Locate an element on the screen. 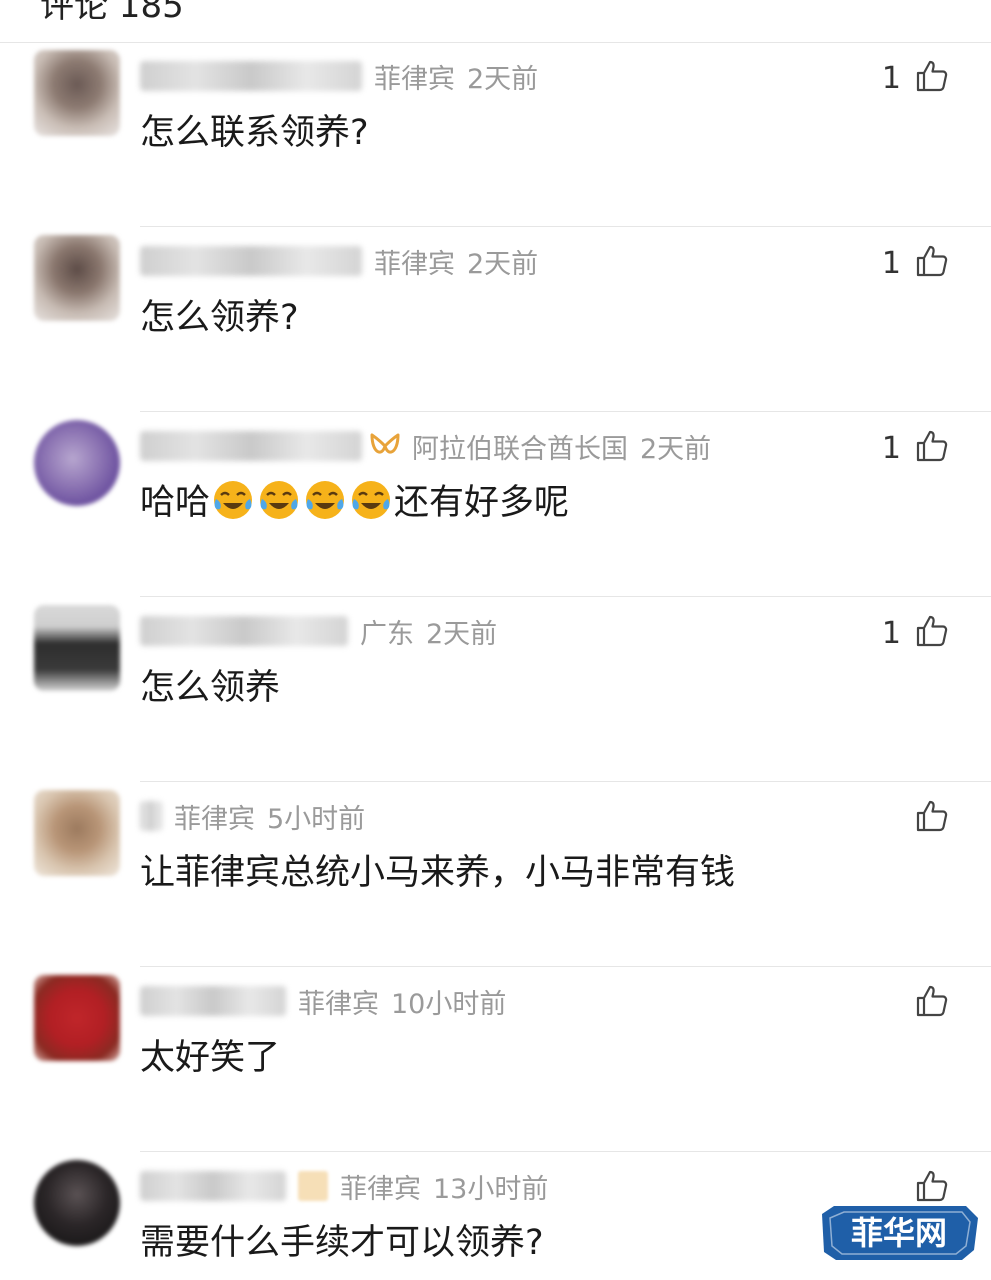 The width and height of the screenshot is (991, 1280). comments-header: 评论 185 is located at coordinates (495, 21).